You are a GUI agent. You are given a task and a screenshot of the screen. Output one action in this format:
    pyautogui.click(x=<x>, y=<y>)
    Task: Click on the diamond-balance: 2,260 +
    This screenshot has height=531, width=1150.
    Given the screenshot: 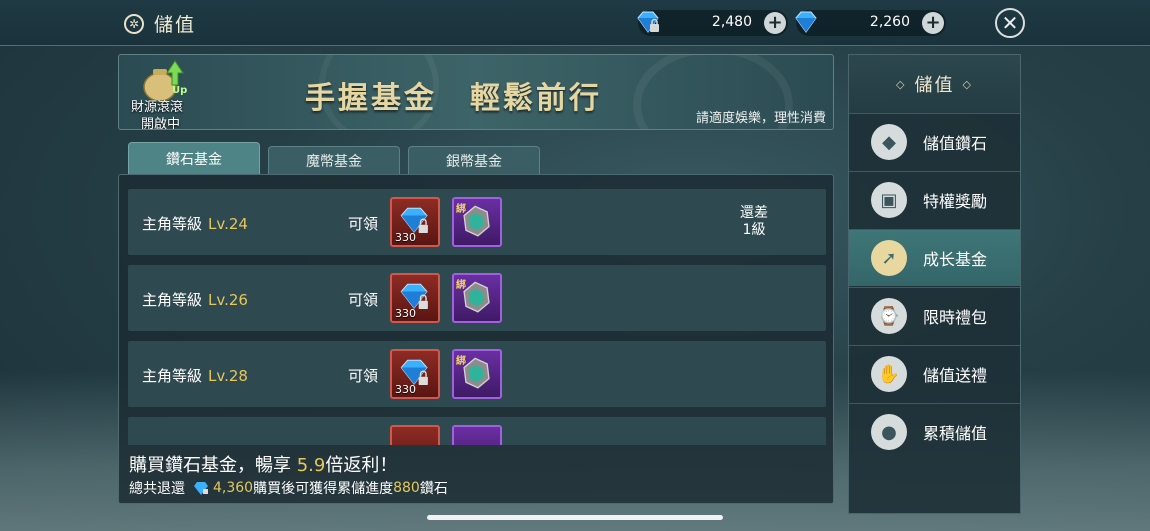 What is the action you would take?
    pyautogui.click(x=870, y=23)
    